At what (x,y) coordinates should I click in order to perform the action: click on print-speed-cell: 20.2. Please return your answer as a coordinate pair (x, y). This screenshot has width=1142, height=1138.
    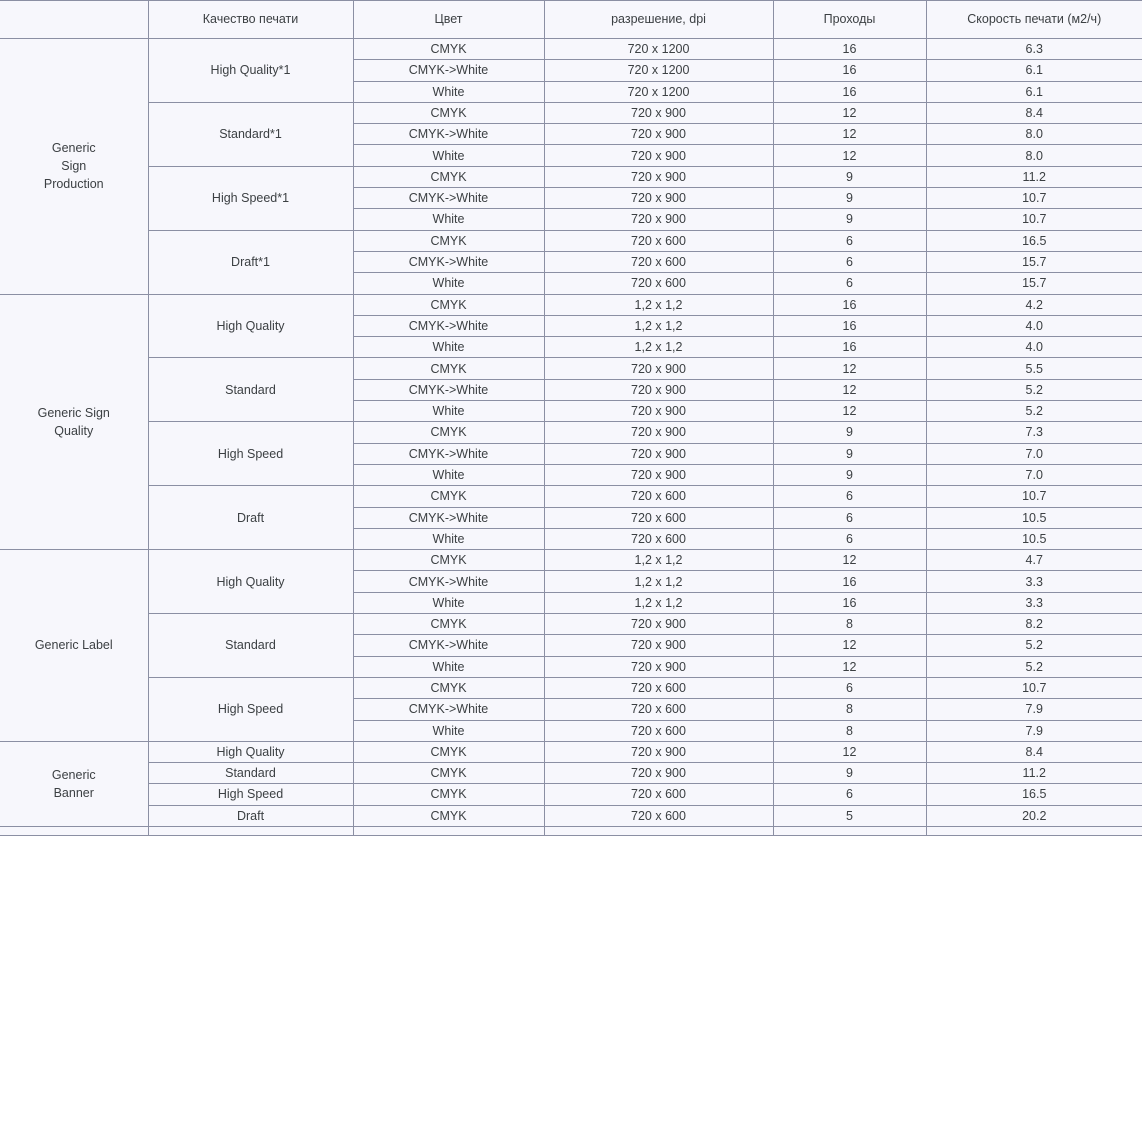
    Looking at the image, I should click on (1033, 815).